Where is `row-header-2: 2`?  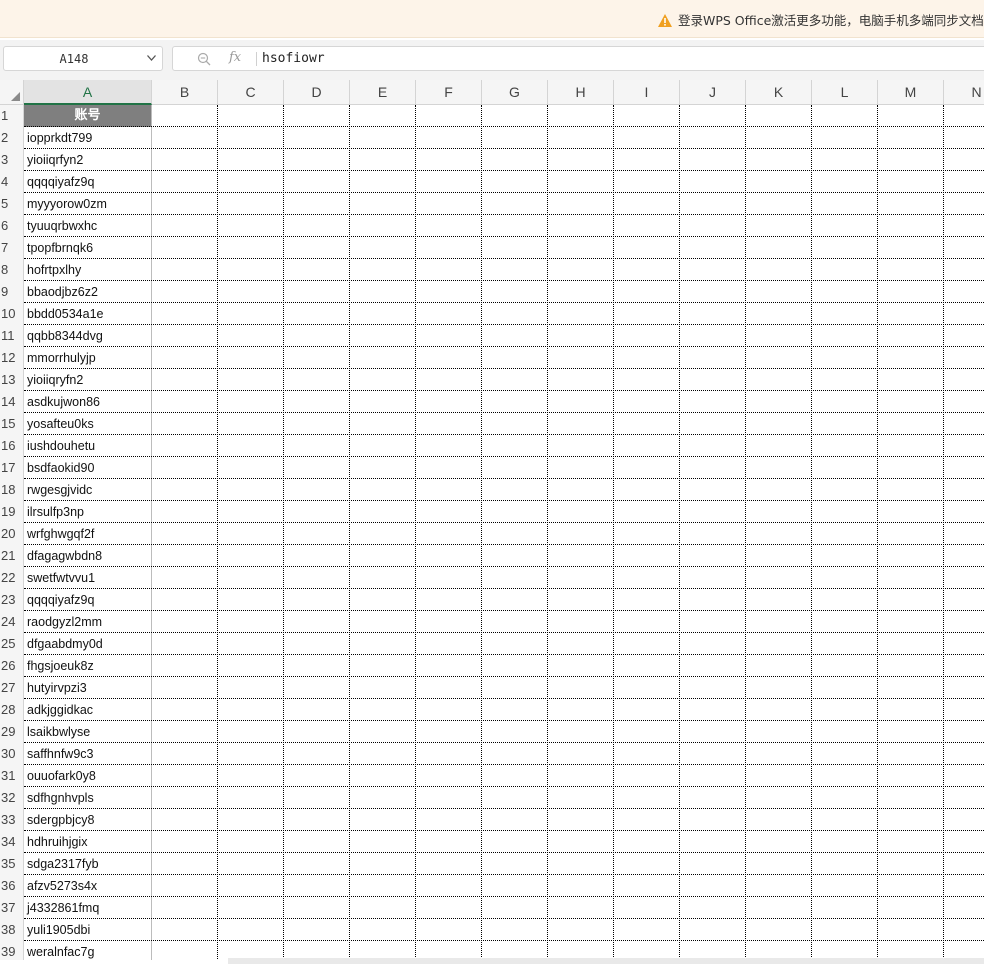 row-header-2: 2 is located at coordinates (12, 138).